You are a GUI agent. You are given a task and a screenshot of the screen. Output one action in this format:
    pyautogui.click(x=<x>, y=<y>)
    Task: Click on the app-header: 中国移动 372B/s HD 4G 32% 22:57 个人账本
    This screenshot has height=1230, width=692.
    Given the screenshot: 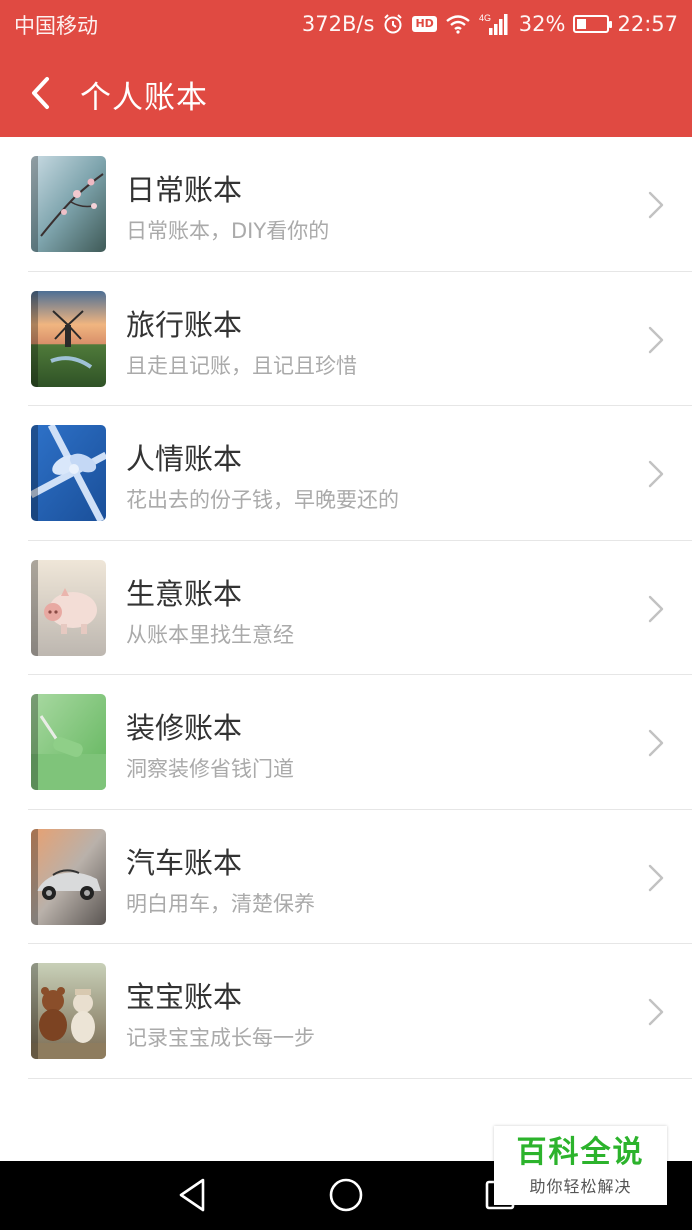 What is the action you would take?
    pyautogui.click(x=346, y=68)
    